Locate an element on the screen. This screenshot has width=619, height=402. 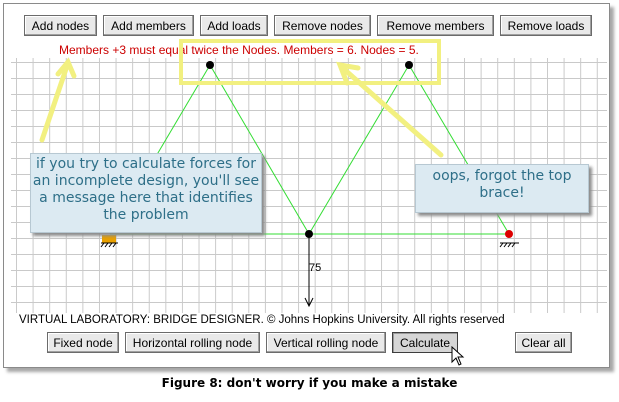
annotation-arrow-left is located at coordinates (58, 100).